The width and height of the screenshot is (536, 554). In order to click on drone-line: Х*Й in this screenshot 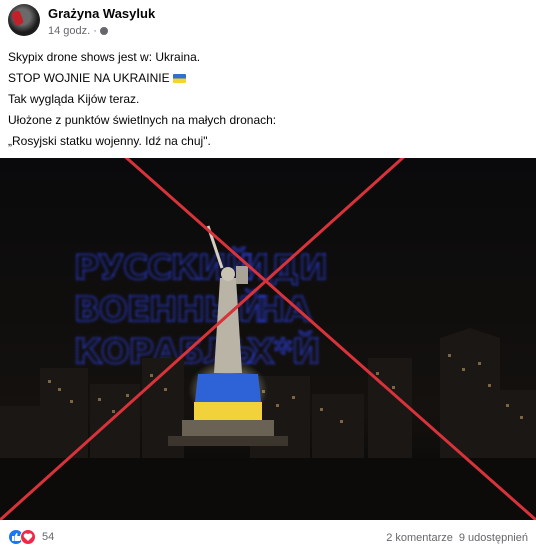, I will do `click(284, 351)`.